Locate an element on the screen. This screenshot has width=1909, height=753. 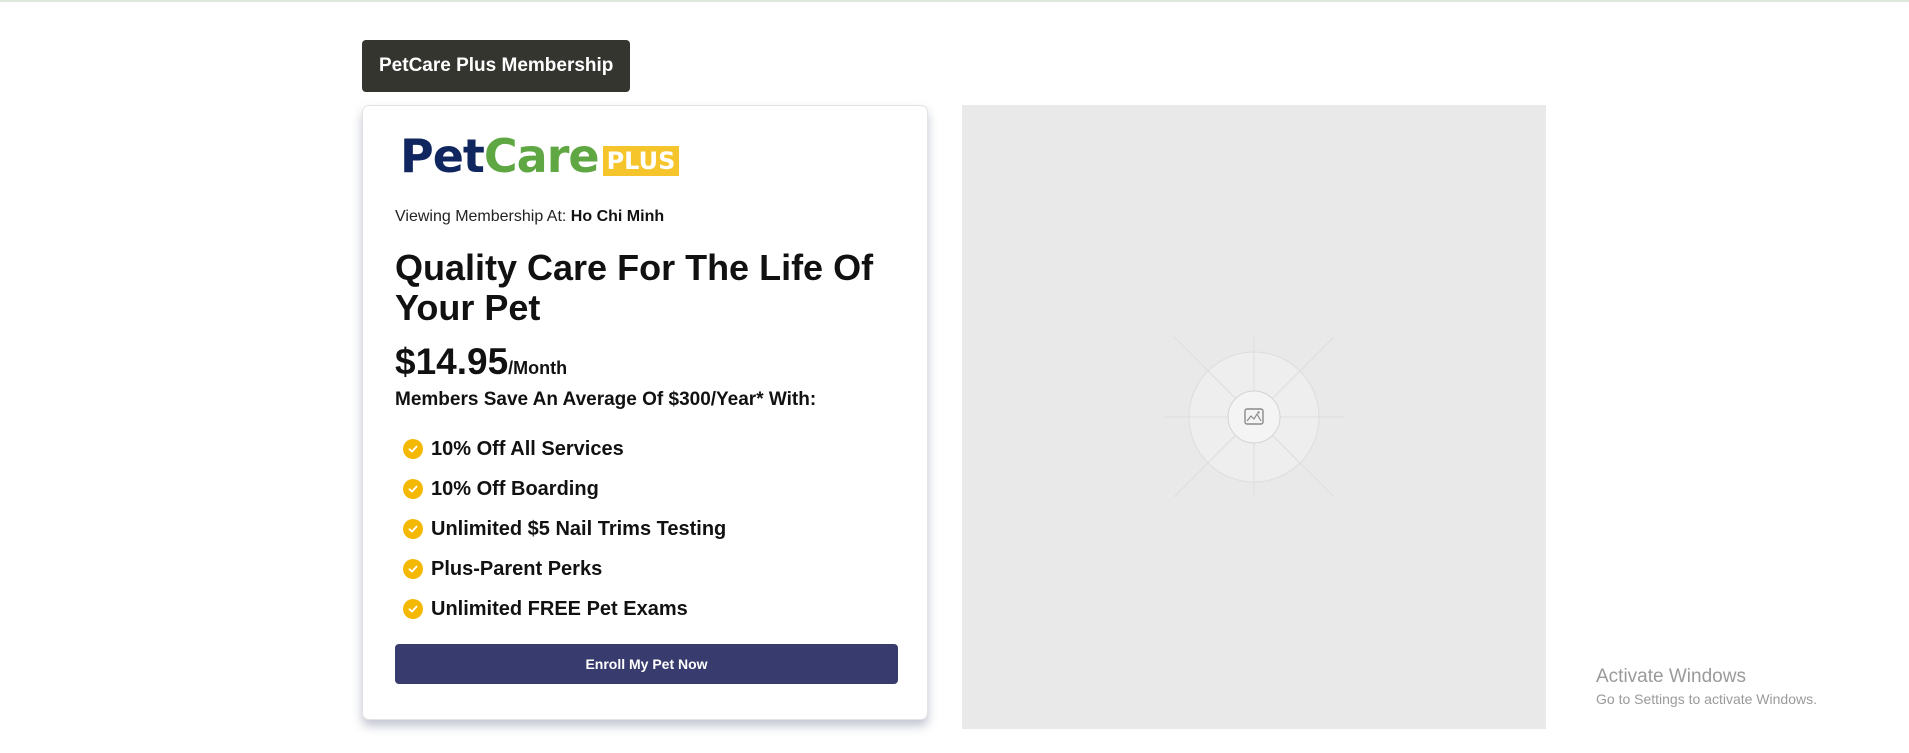
location-name: Ho Chi Minh is located at coordinates (617, 216).